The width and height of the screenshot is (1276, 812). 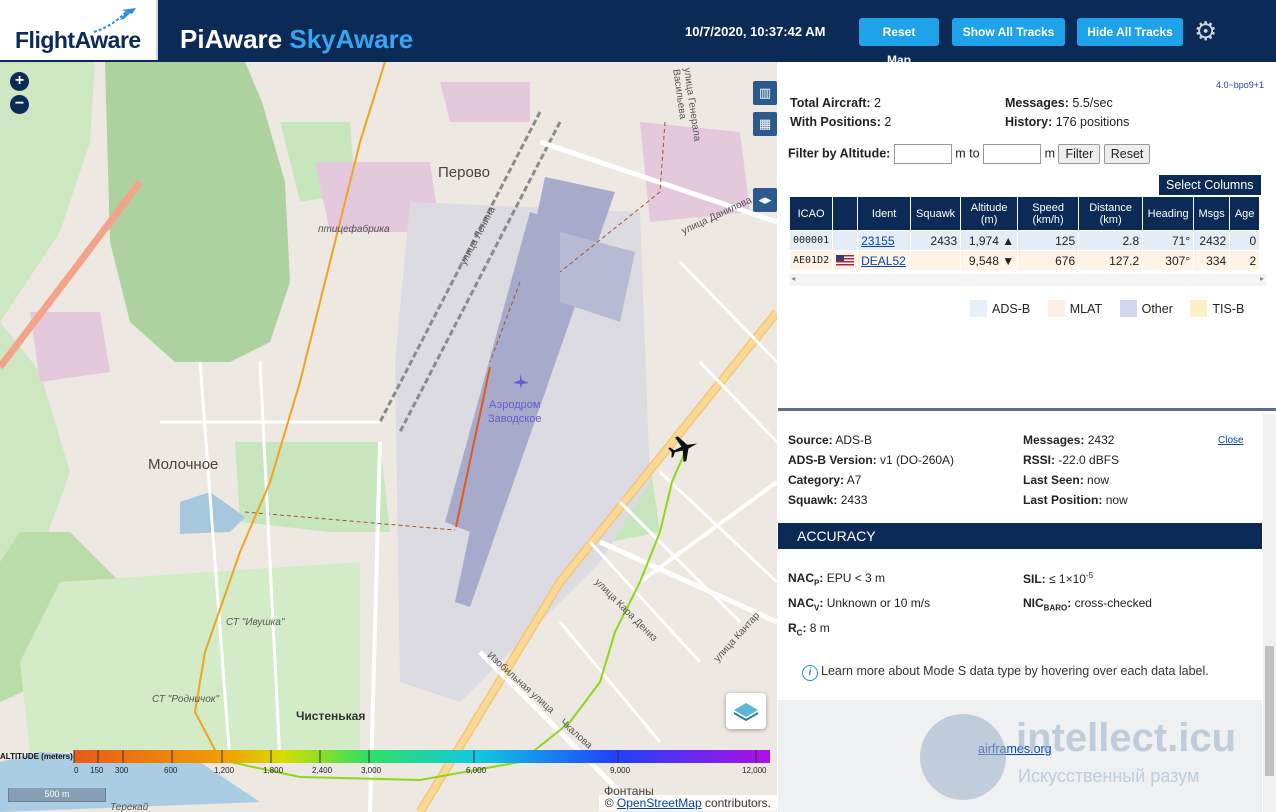 I want to click on place-terekay: Терекай, so click(x=129, y=807).